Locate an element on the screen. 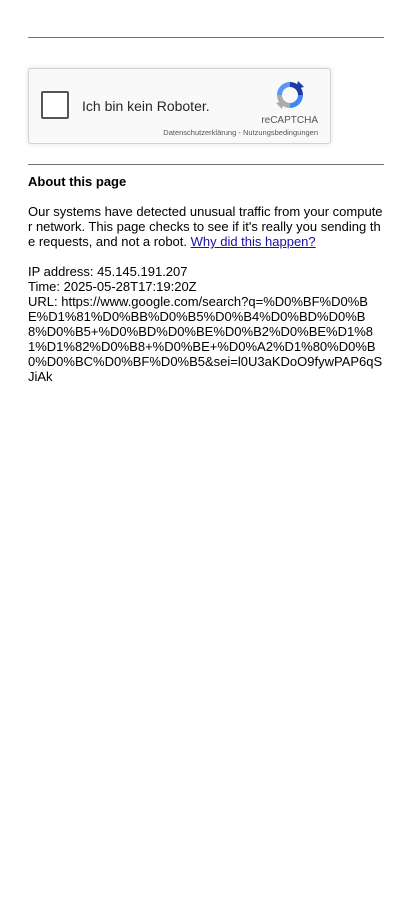  why-link: Why did this happen? is located at coordinates (253, 241).